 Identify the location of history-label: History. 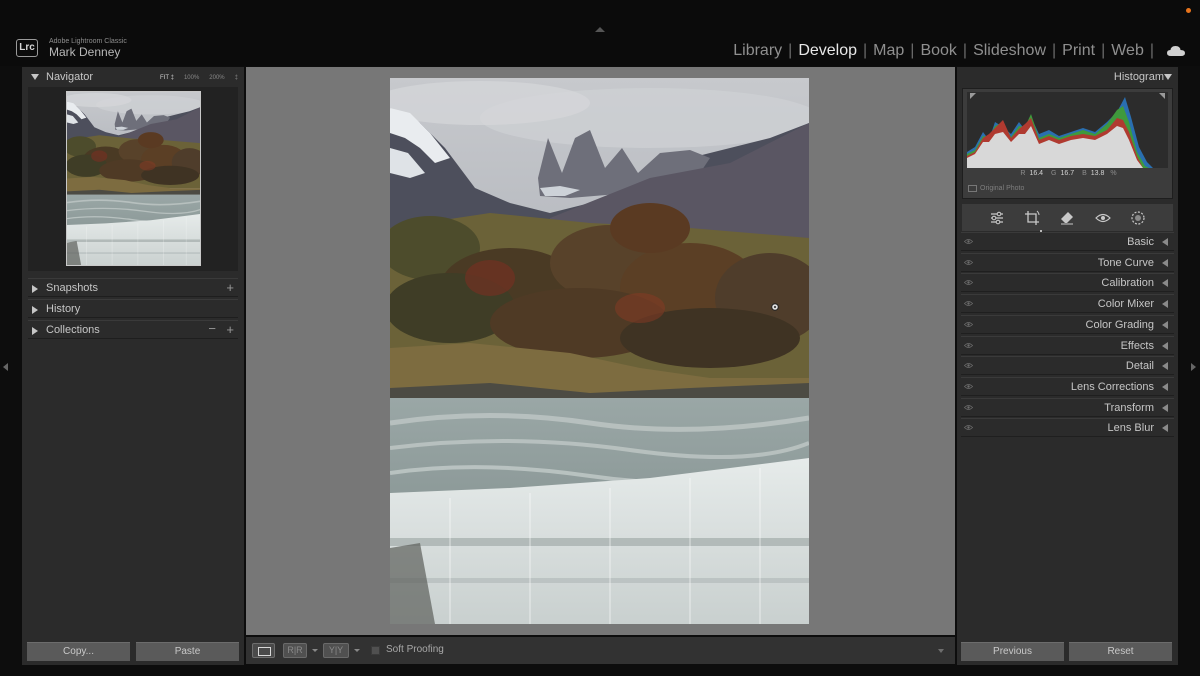
(63, 309).